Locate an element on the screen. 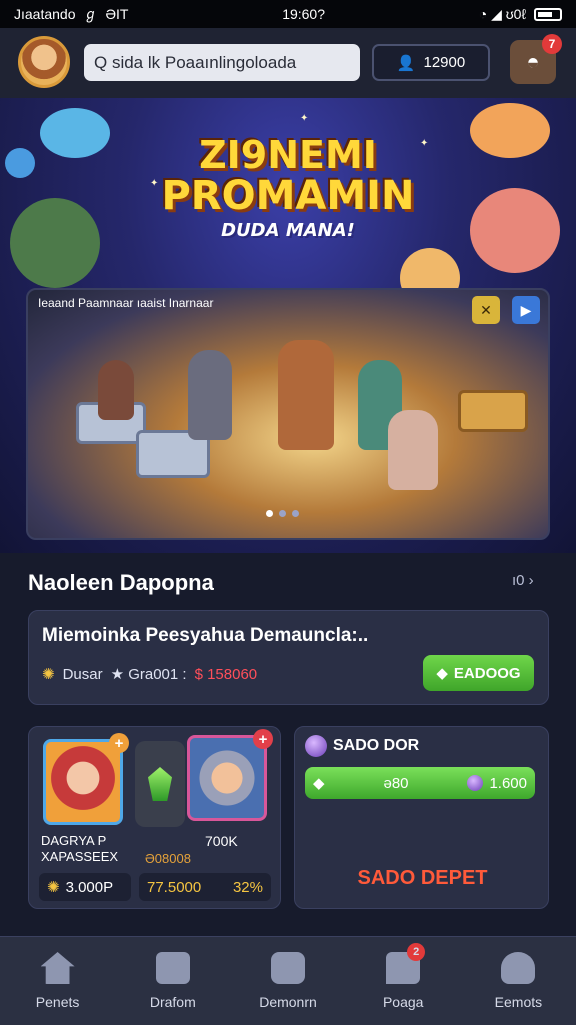 Image resolution: width=576 pixels, height=1025 pixels. see-all-link: ı0 › is located at coordinates (523, 580).